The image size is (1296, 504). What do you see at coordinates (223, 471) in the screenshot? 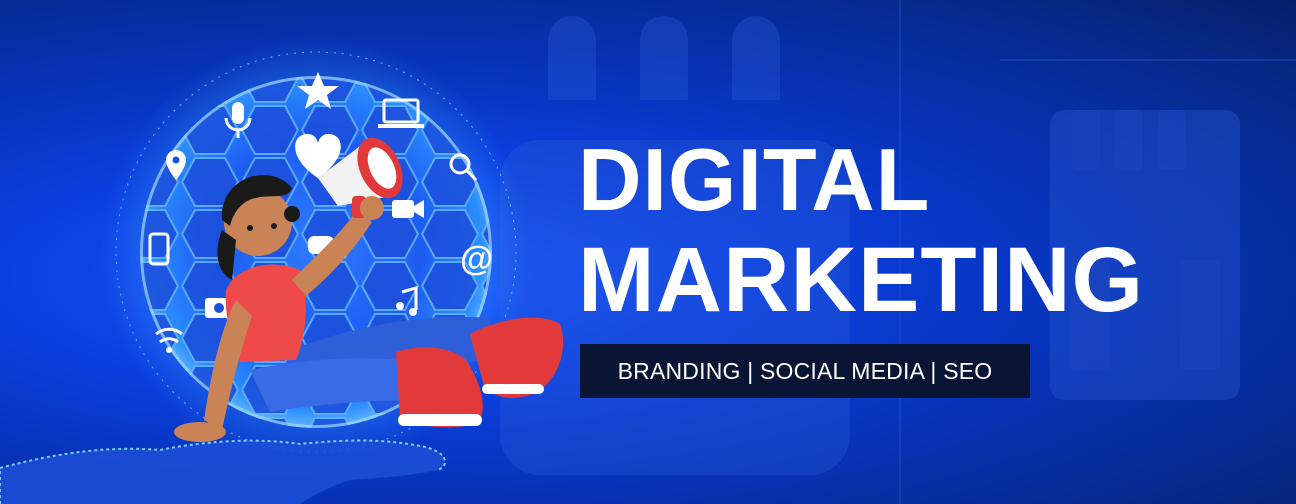
I see `digital-hand` at bounding box center [223, 471].